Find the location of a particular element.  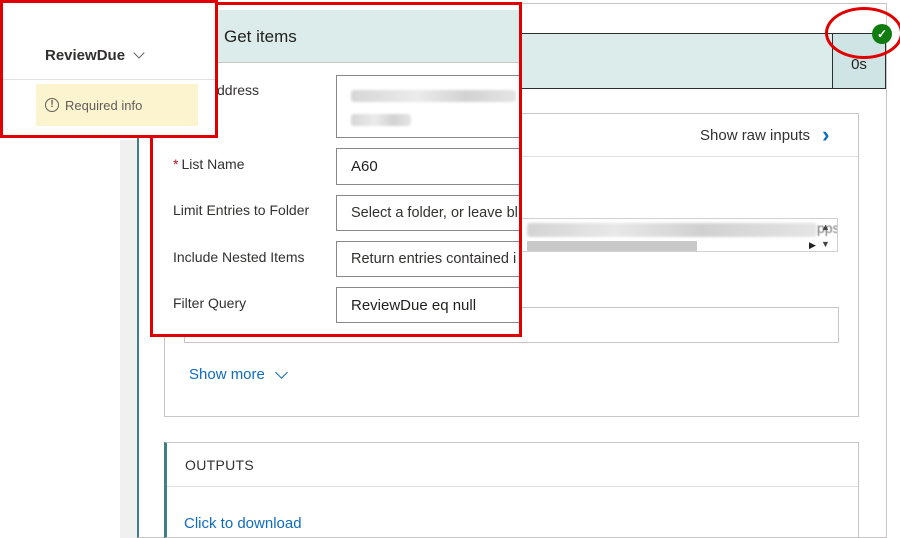

highlight-ellipse is located at coordinates (862, 33).